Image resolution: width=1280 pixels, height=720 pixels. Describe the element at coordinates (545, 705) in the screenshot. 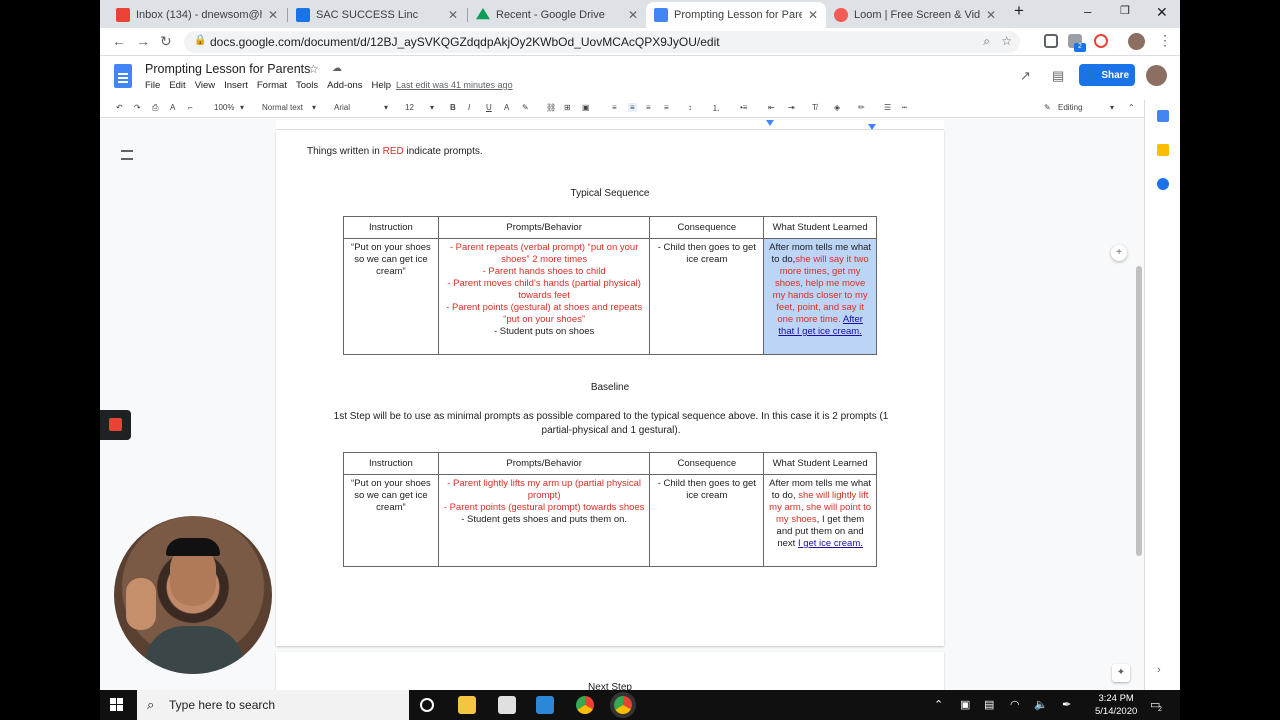

I see `mail-icon` at that location.